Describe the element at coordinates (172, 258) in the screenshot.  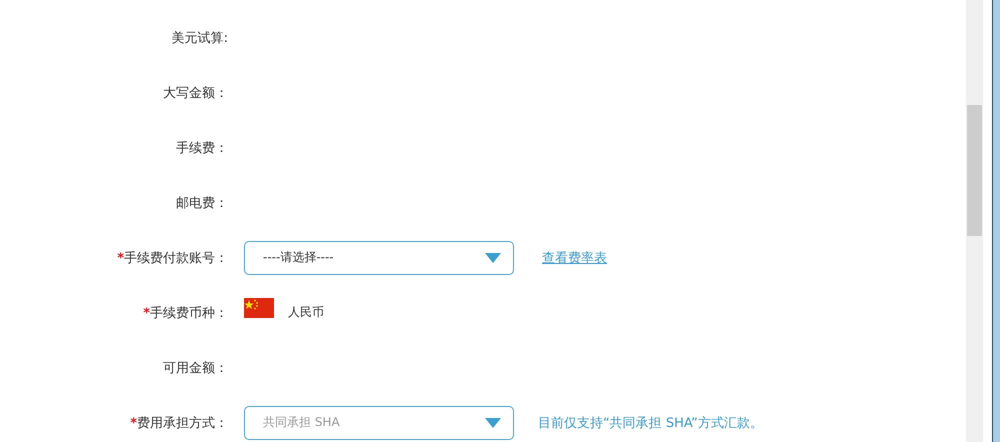
I see `field-label: *手续费付款账号：` at that location.